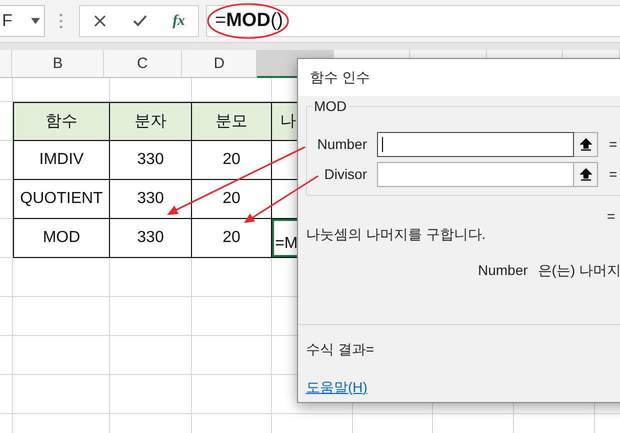 This screenshot has height=433, width=620. I want to click on table-cell: 분자, so click(151, 121).